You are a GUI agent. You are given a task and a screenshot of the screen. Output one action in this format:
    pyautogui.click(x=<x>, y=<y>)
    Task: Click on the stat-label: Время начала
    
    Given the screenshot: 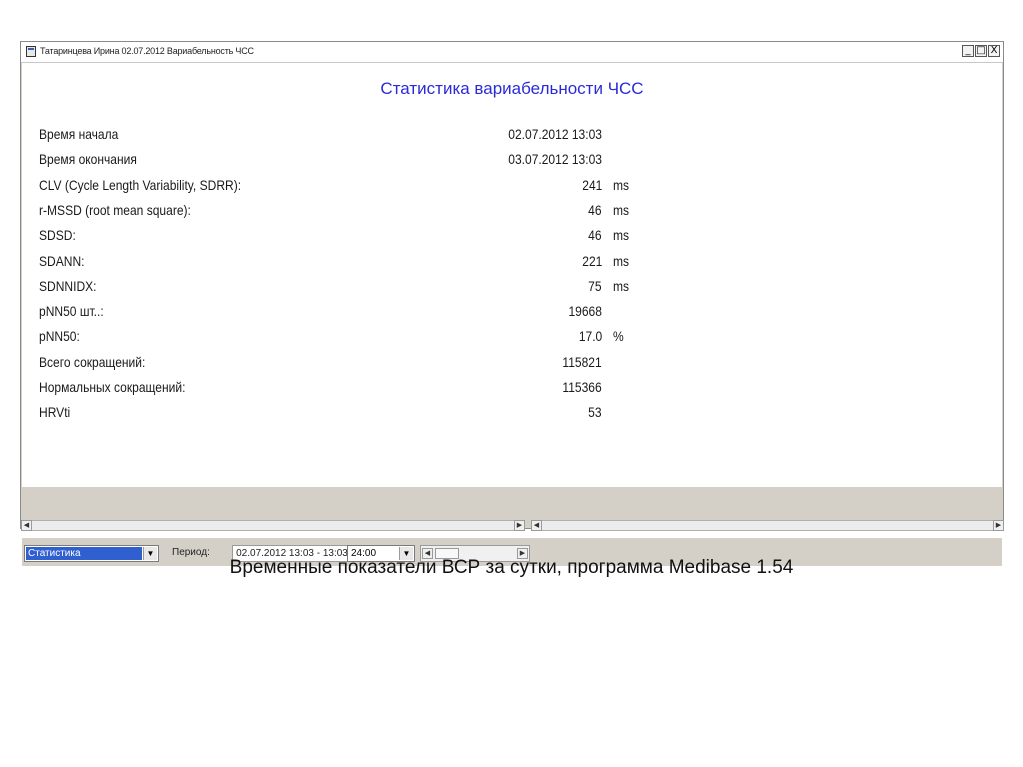 What is the action you would take?
    pyautogui.click(x=79, y=134)
    